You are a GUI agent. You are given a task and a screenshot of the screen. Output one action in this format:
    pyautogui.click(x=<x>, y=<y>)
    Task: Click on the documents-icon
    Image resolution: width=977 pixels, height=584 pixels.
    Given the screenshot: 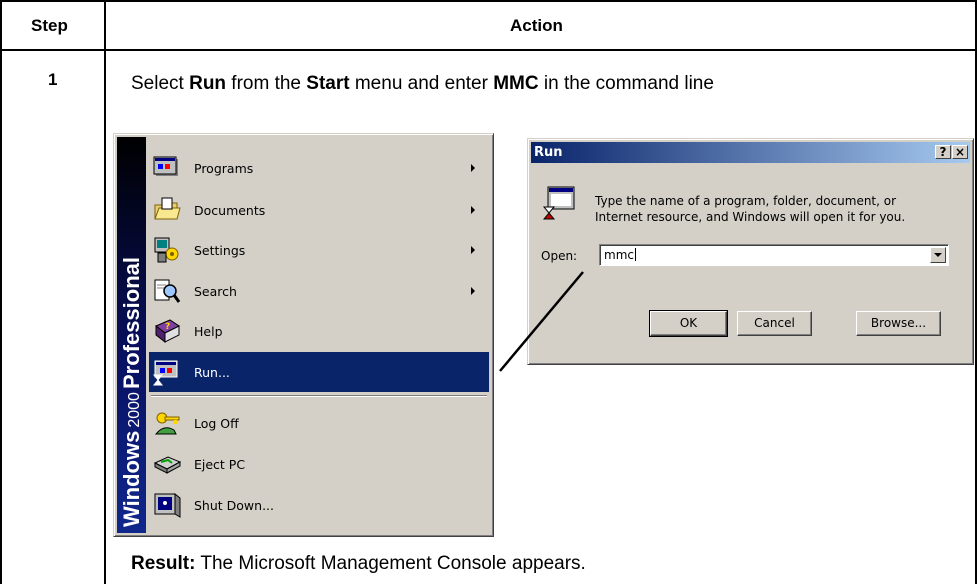 What is the action you would take?
    pyautogui.click(x=167, y=210)
    